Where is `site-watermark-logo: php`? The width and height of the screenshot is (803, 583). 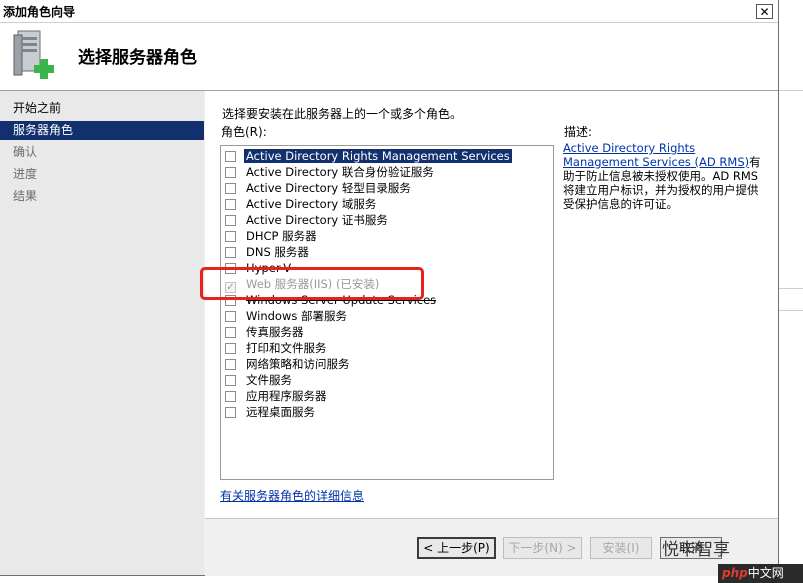
site-watermark-logo: php is located at coordinates (735, 573).